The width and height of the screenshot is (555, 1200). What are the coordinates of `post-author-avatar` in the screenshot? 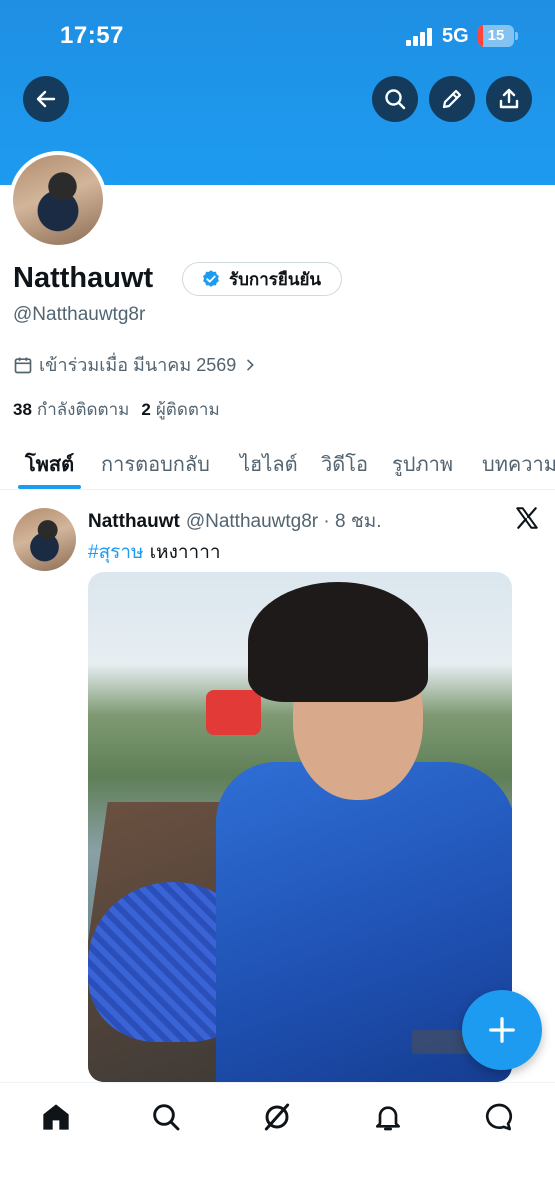 It's located at (44, 539).